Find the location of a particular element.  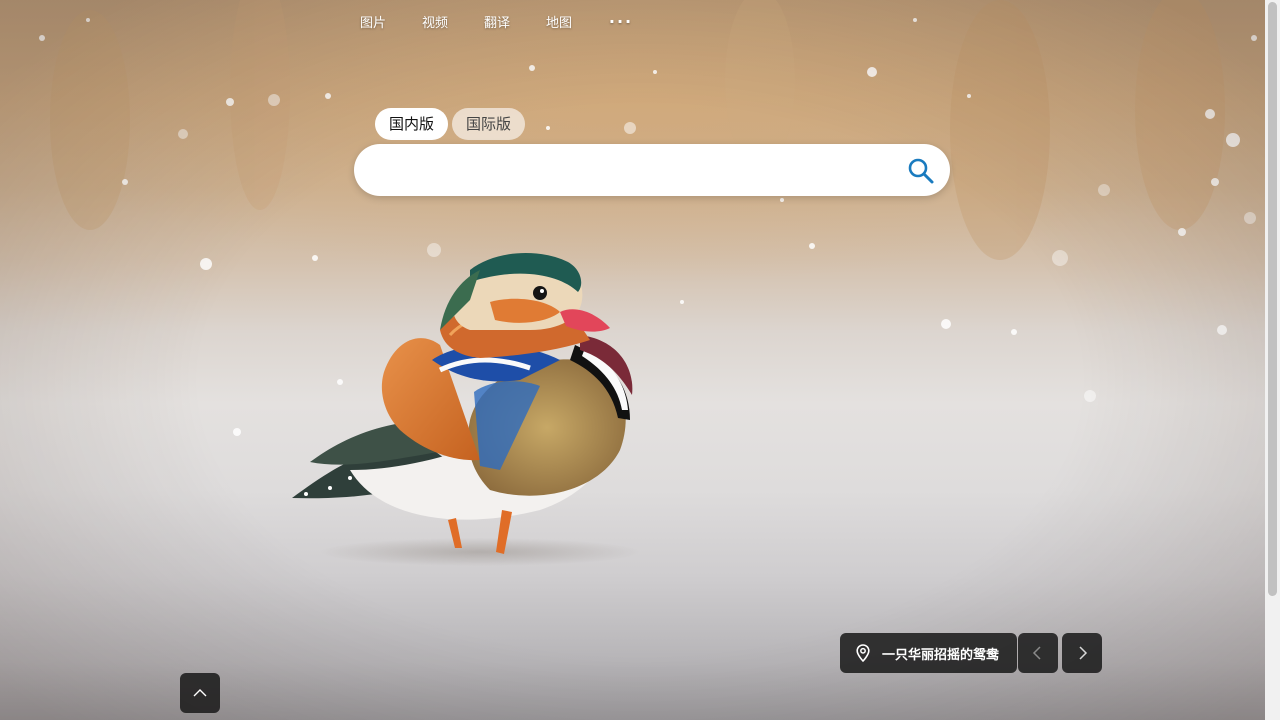

nav-item-translate: 翻译 is located at coordinates (497, 24).